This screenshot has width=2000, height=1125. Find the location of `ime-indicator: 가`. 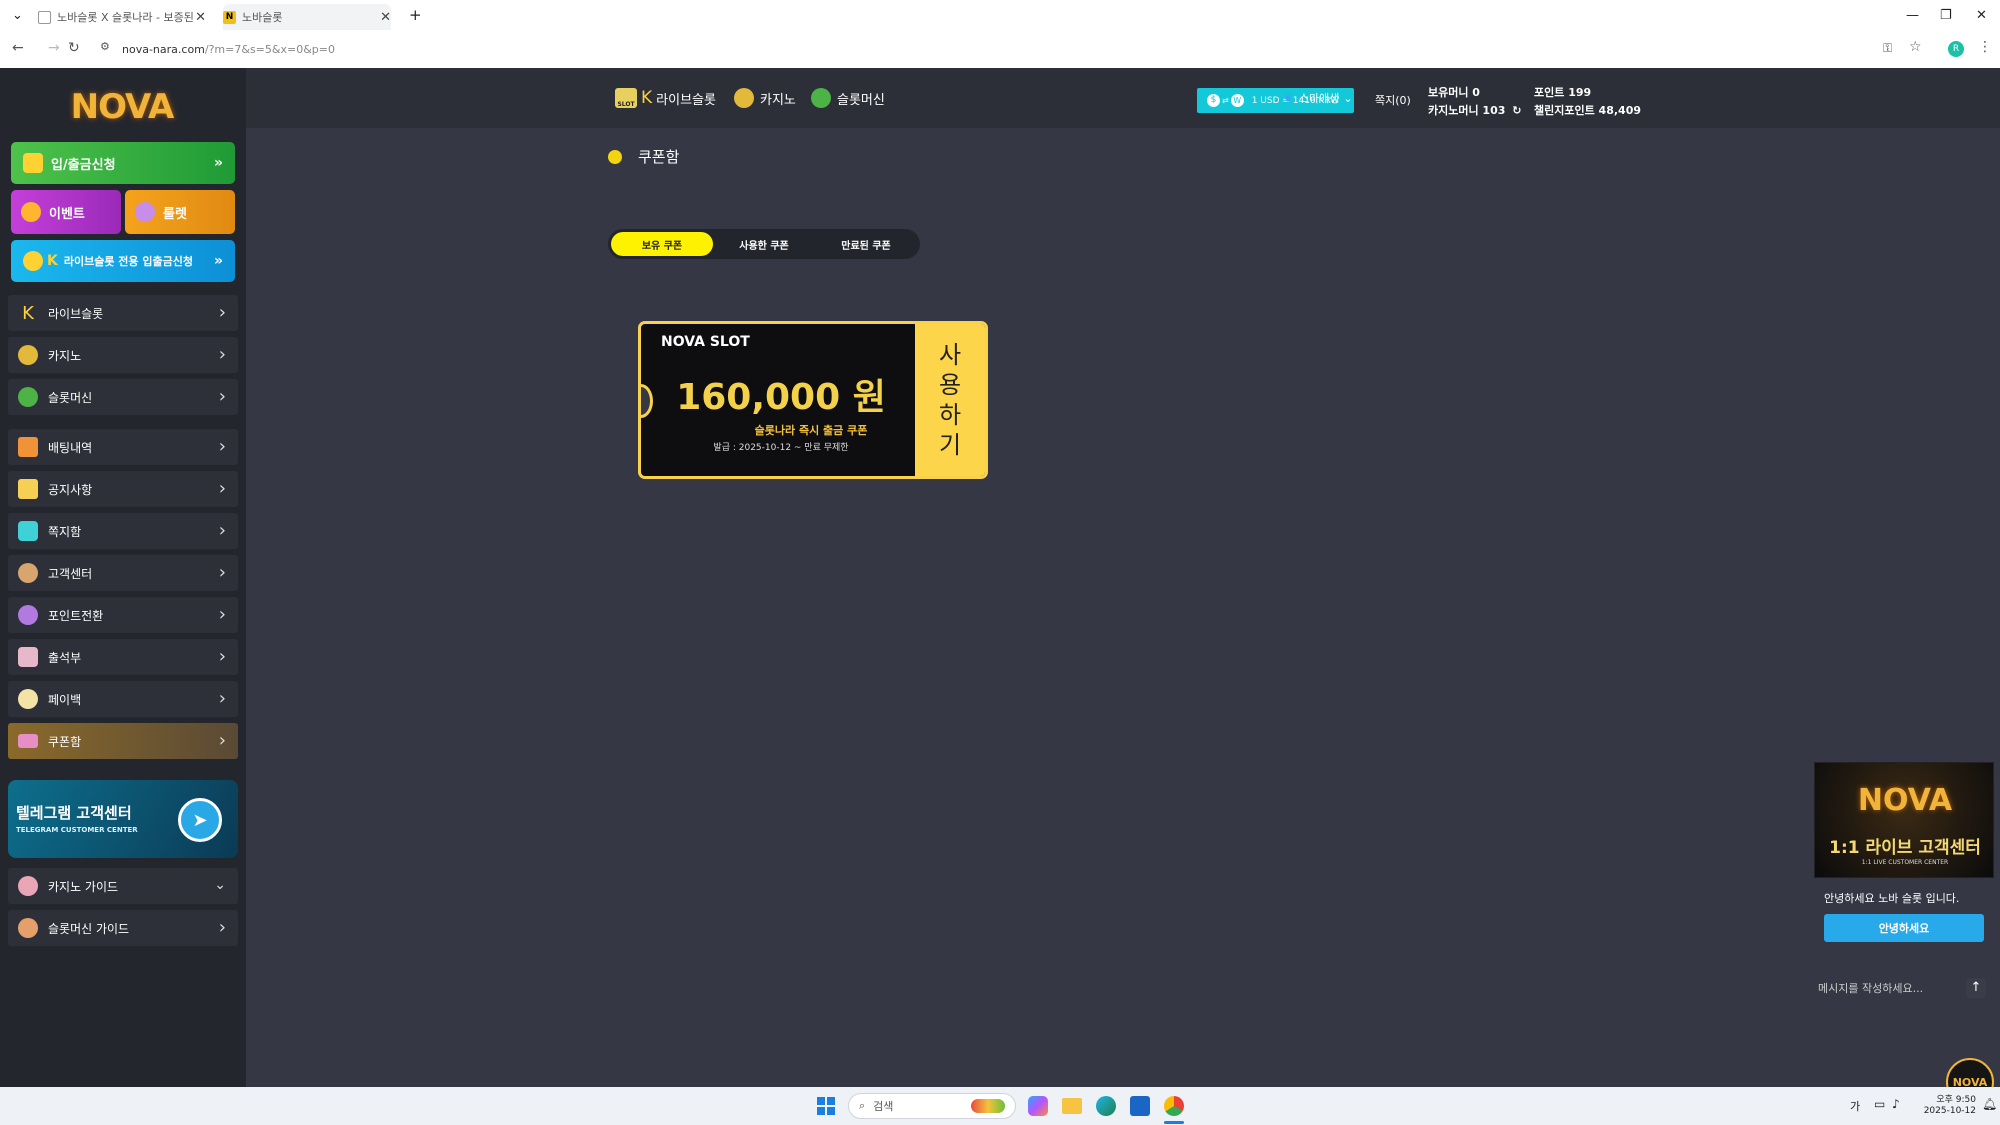

ime-indicator: 가 is located at coordinates (1855, 1106).